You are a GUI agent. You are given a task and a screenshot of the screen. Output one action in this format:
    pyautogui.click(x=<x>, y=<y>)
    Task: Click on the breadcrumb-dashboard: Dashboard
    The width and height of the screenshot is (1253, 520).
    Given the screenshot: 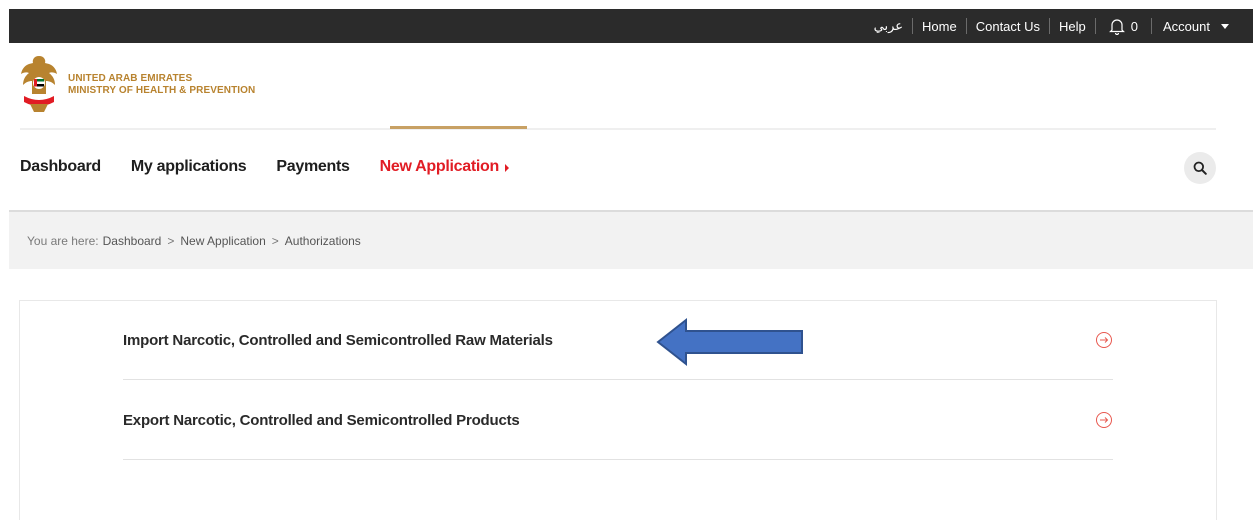 What is the action you would take?
    pyautogui.click(x=132, y=241)
    